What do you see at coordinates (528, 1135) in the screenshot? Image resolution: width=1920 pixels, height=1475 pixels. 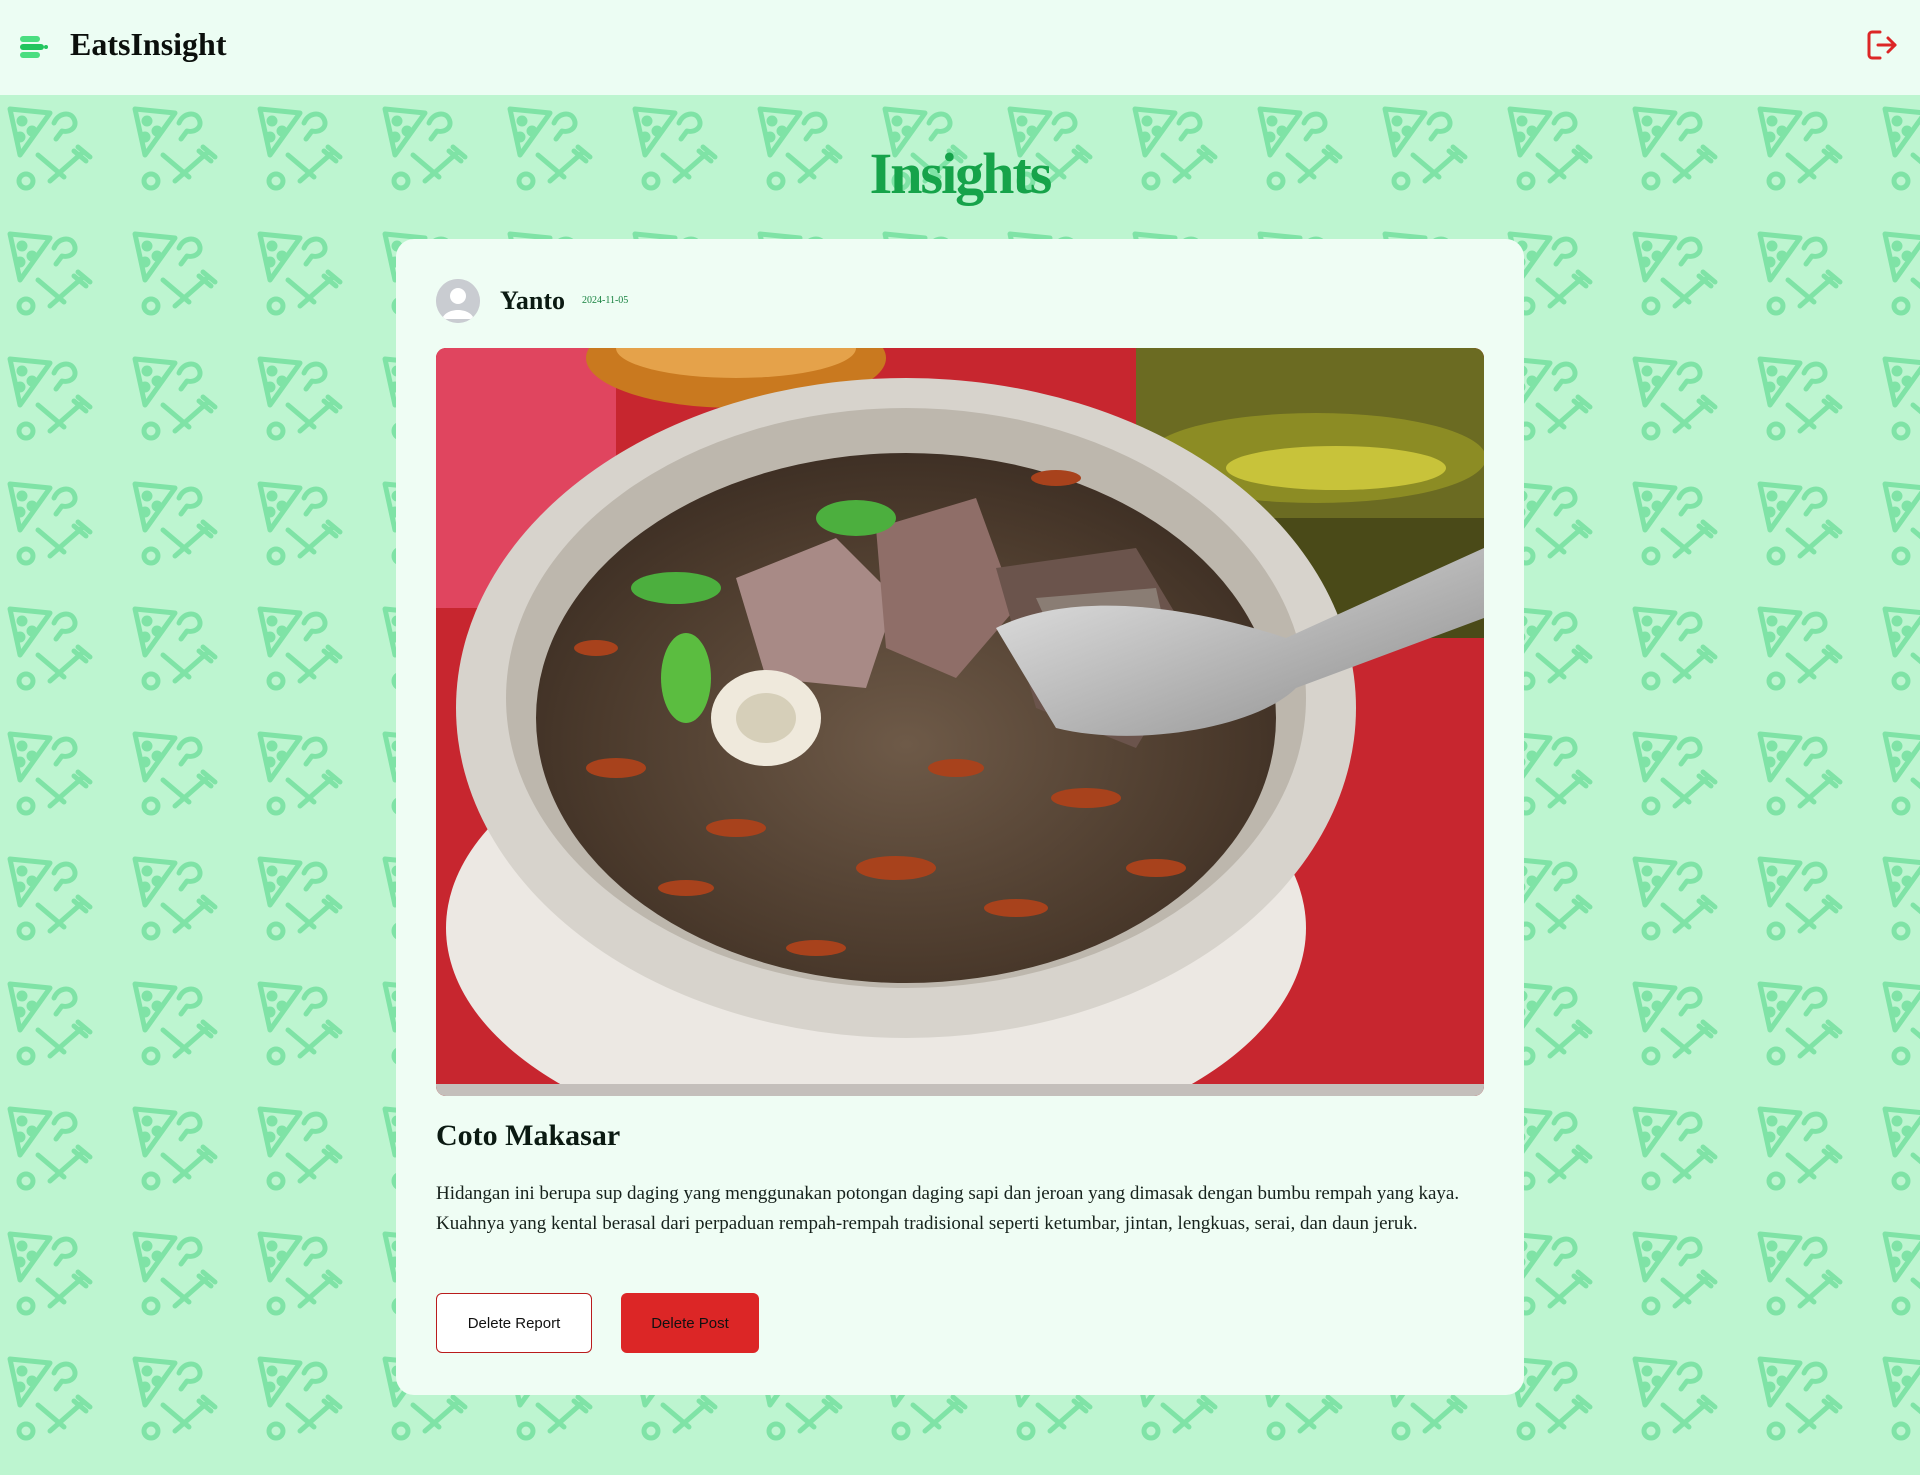 I see `post-title: Coto Makasar` at bounding box center [528, 1135].